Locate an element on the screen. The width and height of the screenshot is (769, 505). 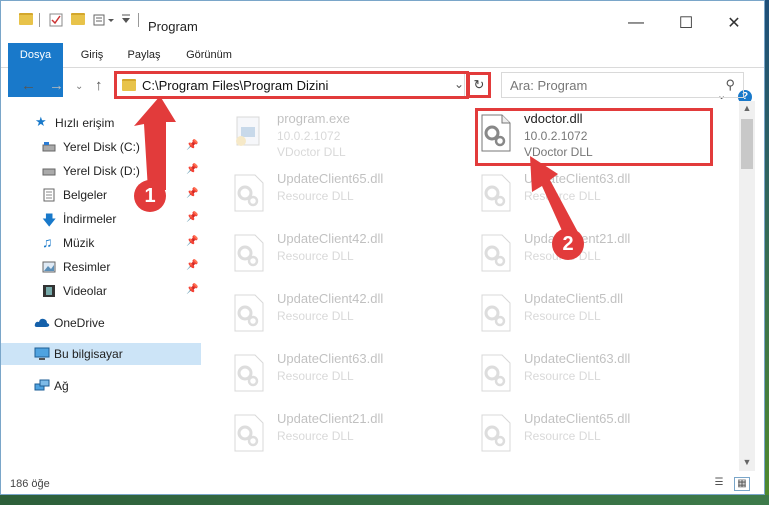
file-description: VDoctor DLL is located at coordinates (311, 152).